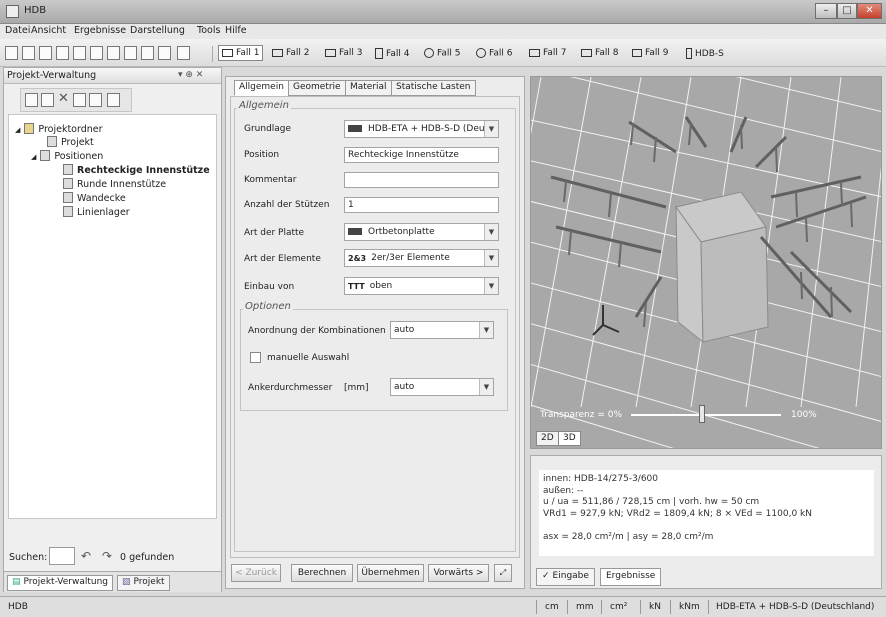 This screenshot has width=886, height=617. I want to click on status-unit-area: cm², so click(619, 607).